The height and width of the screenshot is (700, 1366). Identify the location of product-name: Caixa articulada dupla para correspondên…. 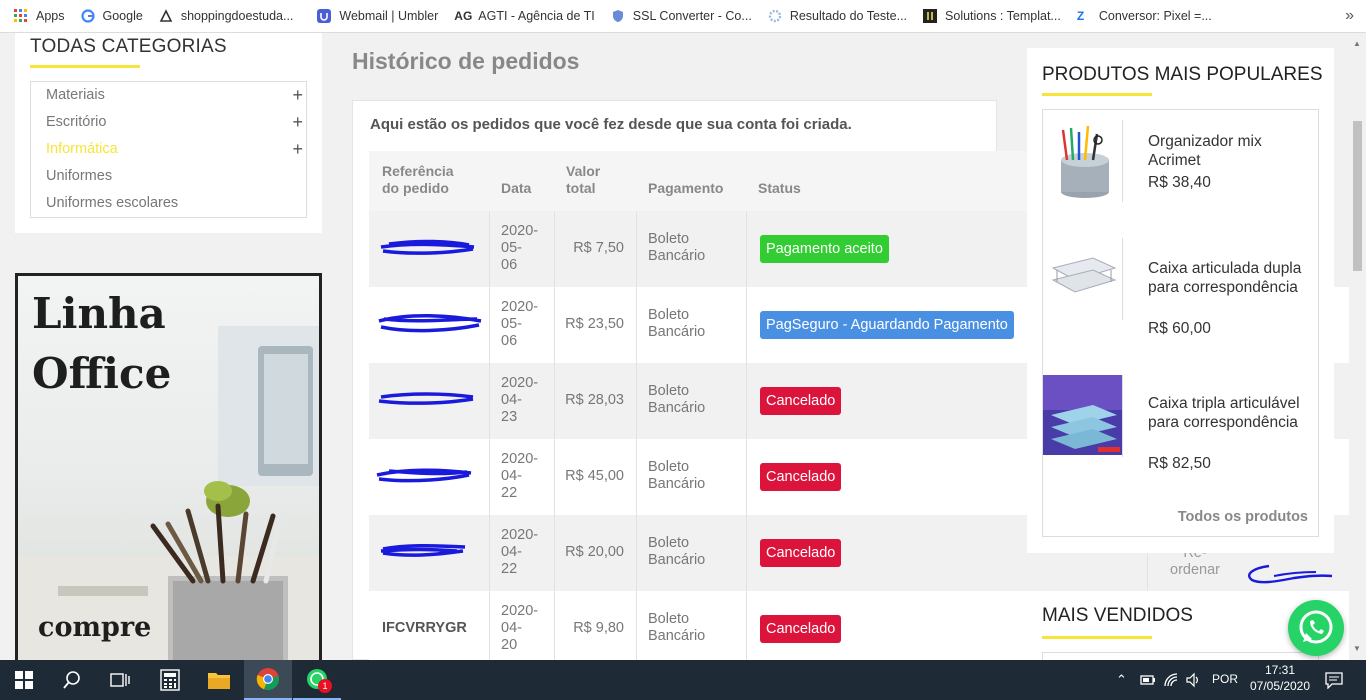
(1230, 278).